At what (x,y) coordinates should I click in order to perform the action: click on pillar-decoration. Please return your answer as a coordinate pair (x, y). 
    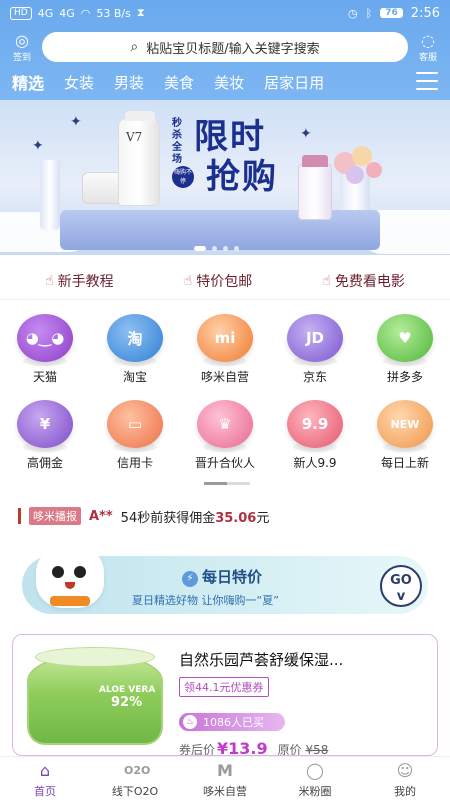
    Looking at the image, I should click on (50, 195).